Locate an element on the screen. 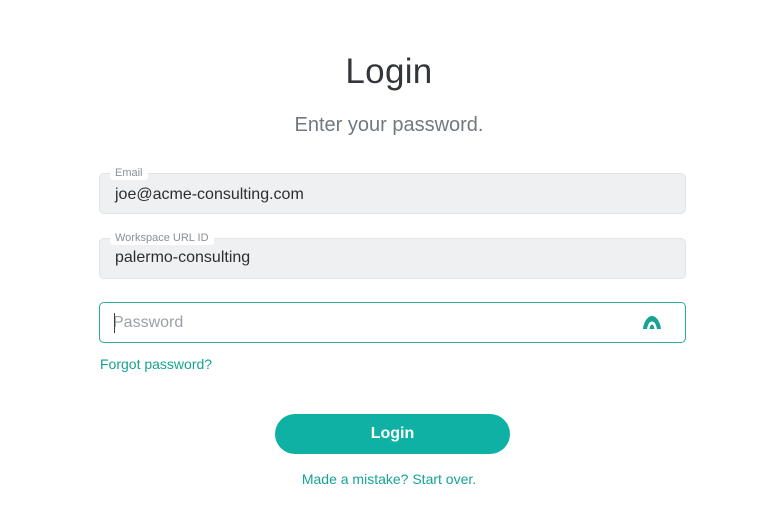 This screenshot has height=514, width=778. eye-toggle-icon is located at coordinates (652, 323).